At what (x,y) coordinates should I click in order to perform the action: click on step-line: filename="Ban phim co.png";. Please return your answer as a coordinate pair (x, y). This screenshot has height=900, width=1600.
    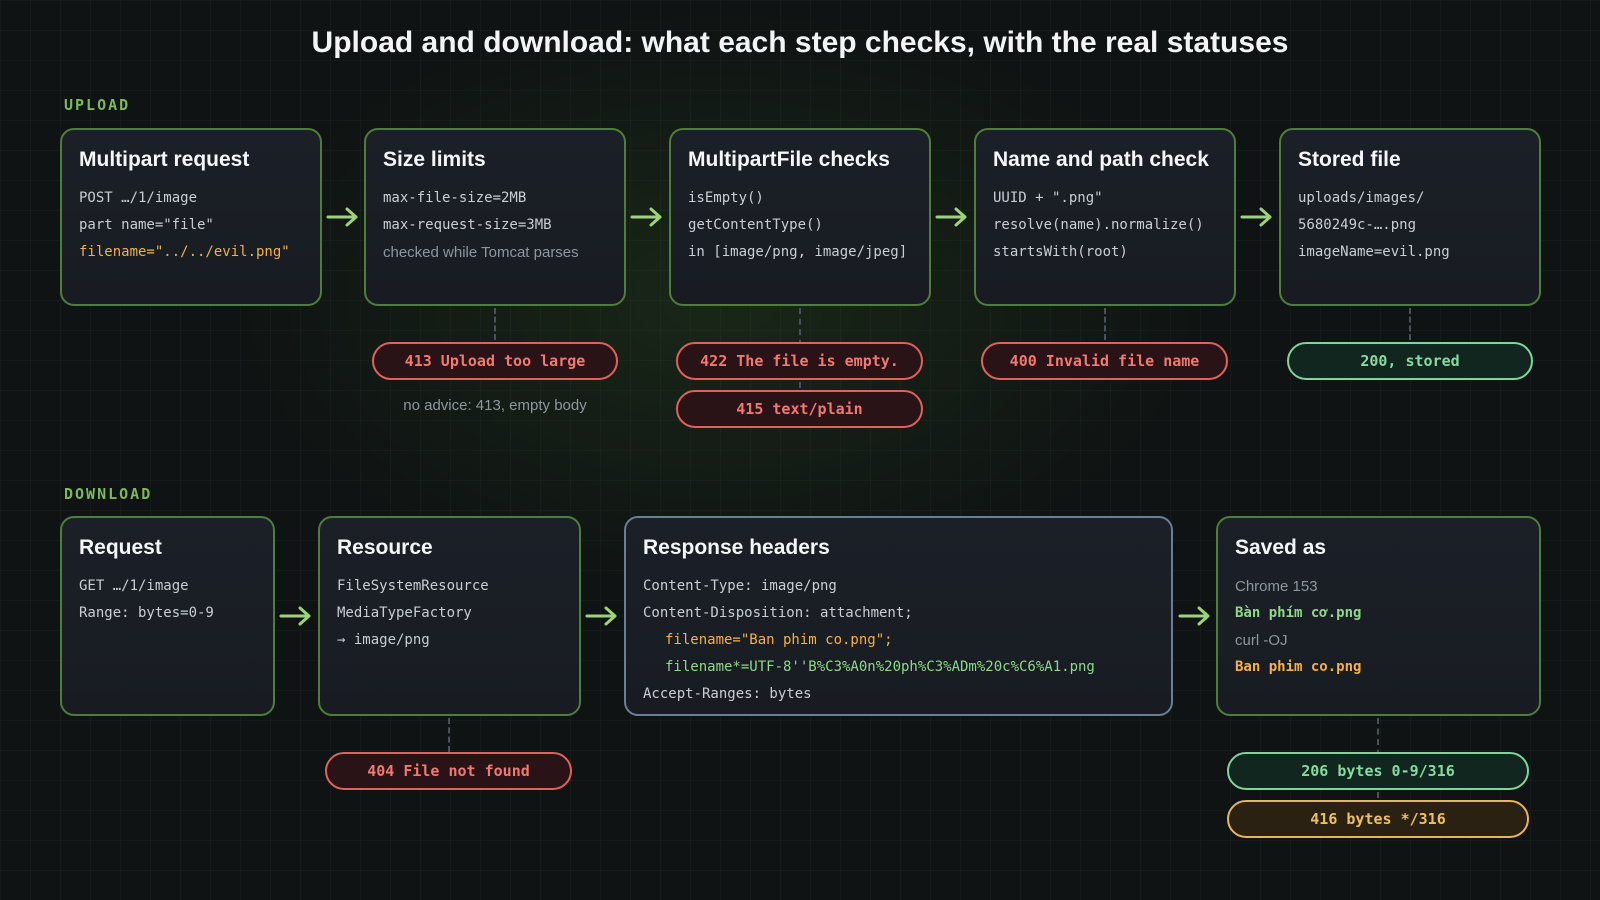
    Looking at the image, I should click on (779, 640).